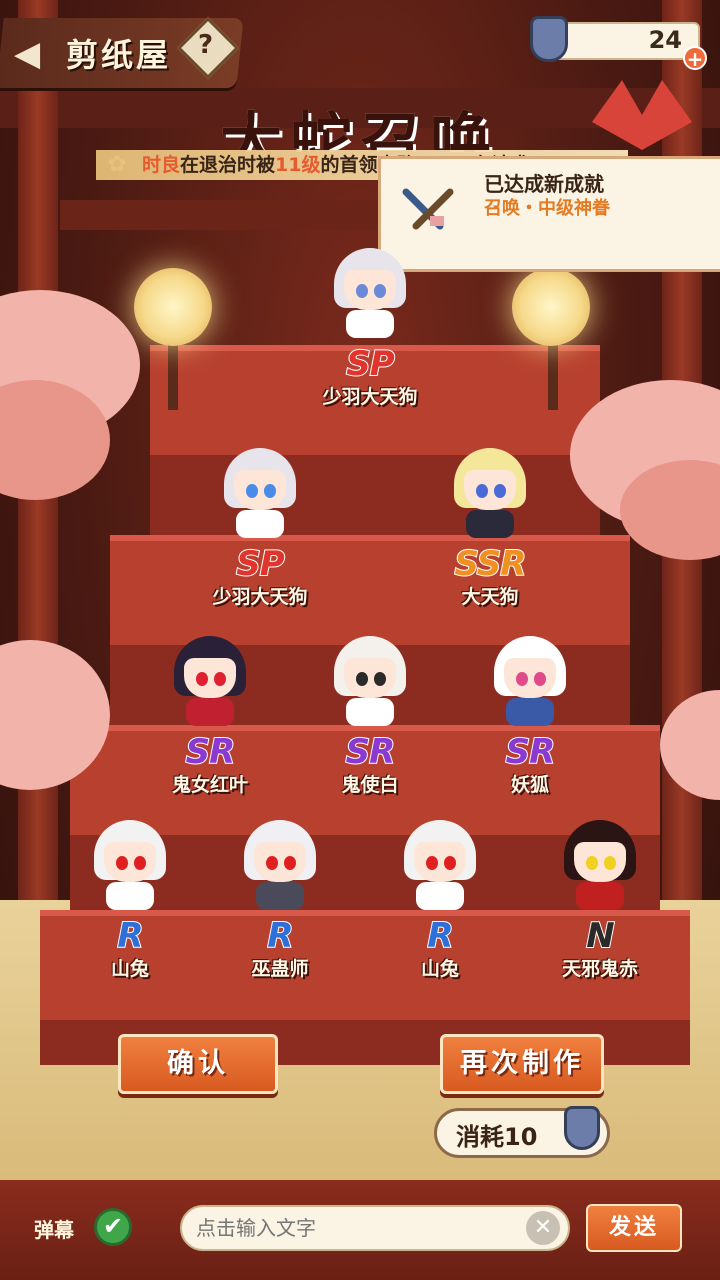 The height and width of the screenshot is (1280, 720). What do you see at coordinates (543, 1228) in the screenshot?
I see `clear-icon: ✕` at bounding box center [543, 1228].